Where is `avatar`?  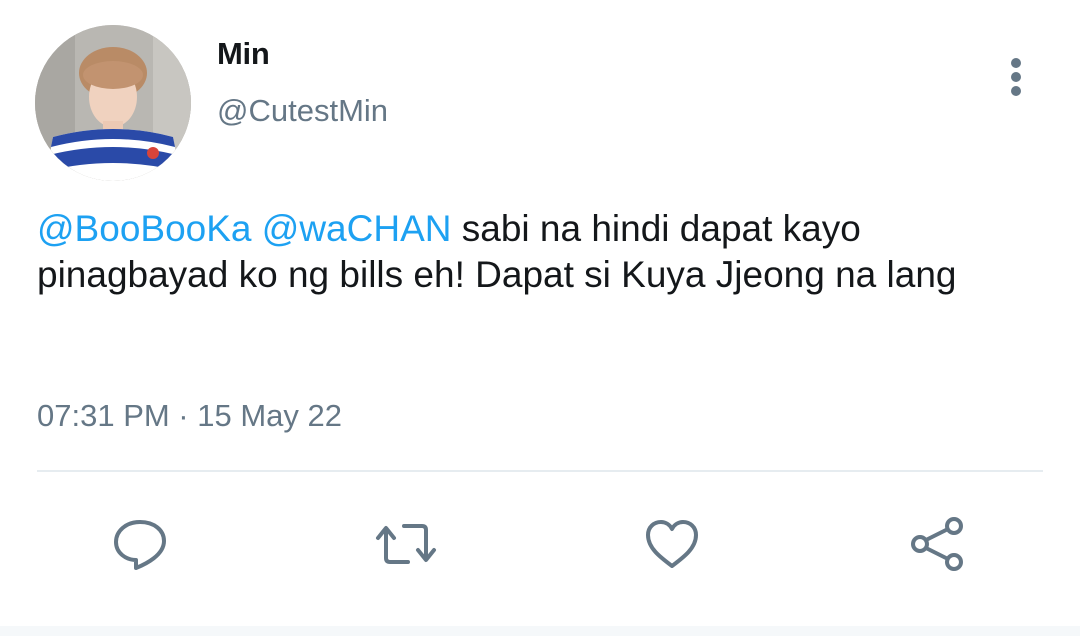
avatar is located at coordinates (113, 103).